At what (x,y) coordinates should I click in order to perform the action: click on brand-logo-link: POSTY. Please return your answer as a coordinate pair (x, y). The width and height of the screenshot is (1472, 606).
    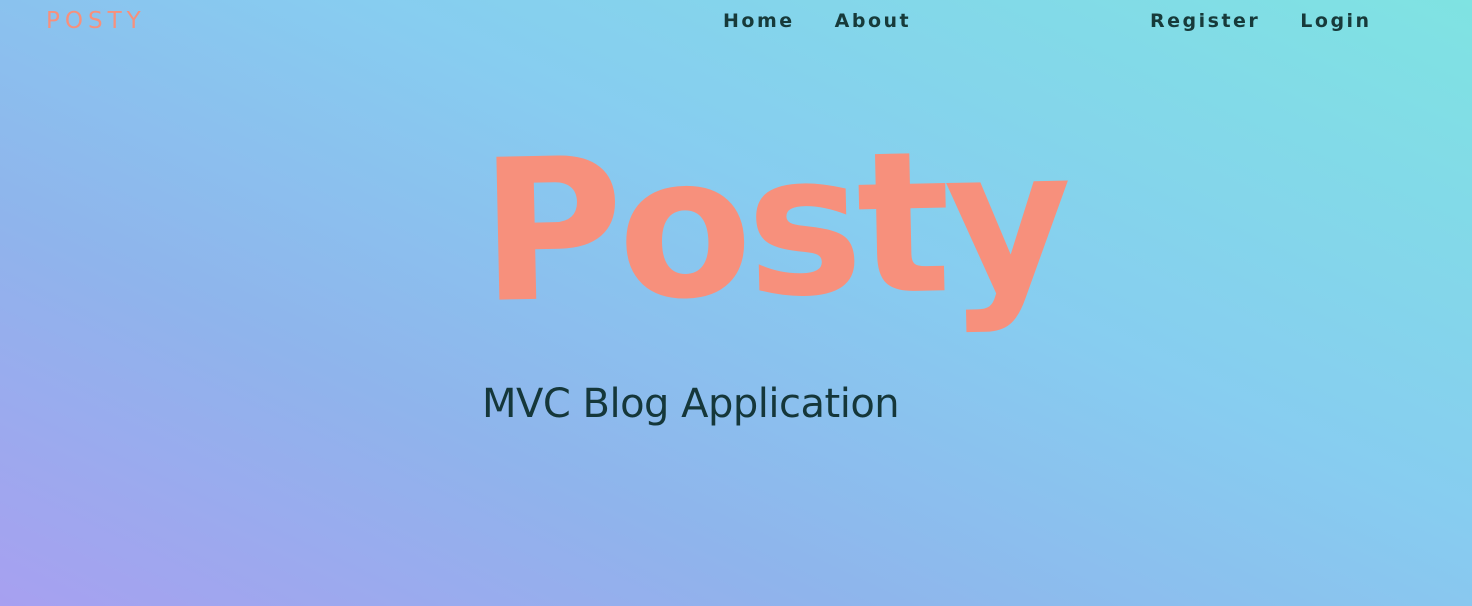
    Looking at the image, I should click on (96, 21).